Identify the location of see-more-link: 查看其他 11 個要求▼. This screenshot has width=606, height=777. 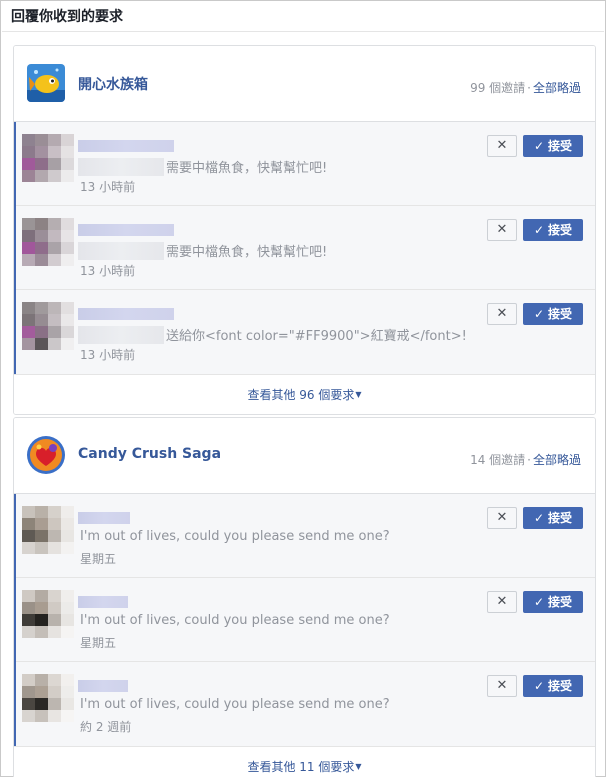
(304, 761).